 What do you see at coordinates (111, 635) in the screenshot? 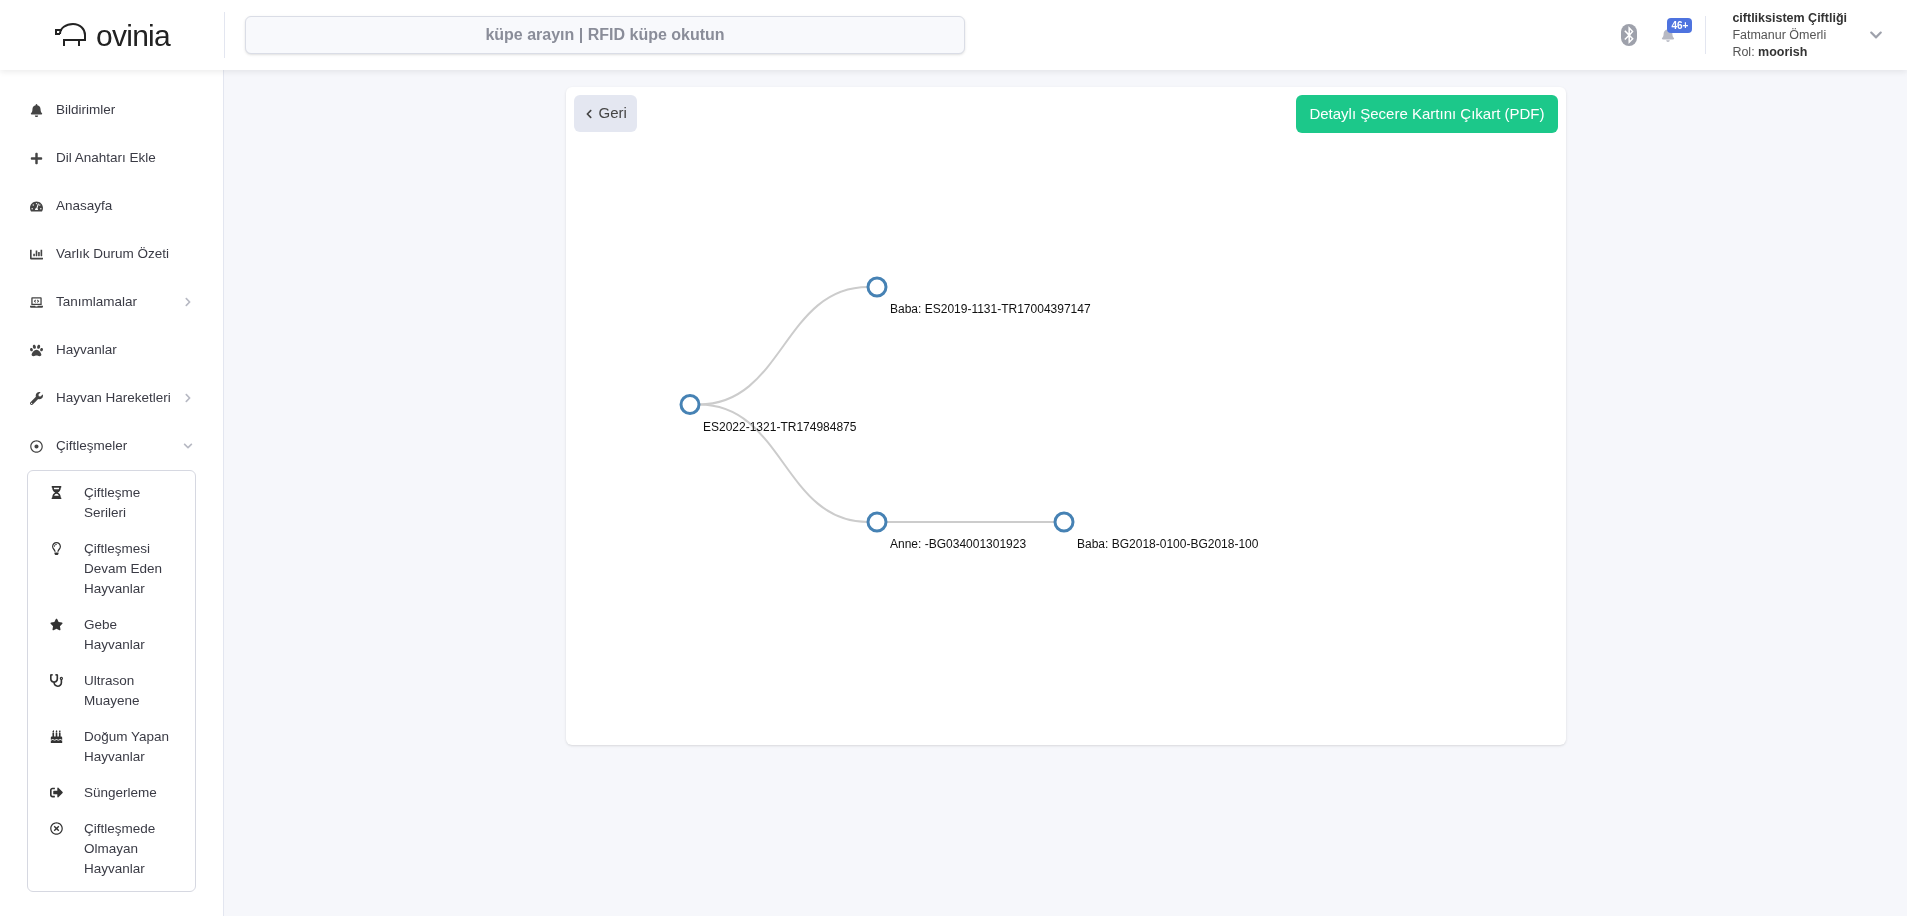
I see `submenu-item: Gebe Hayvanlar` at bounding box center [111, 635].